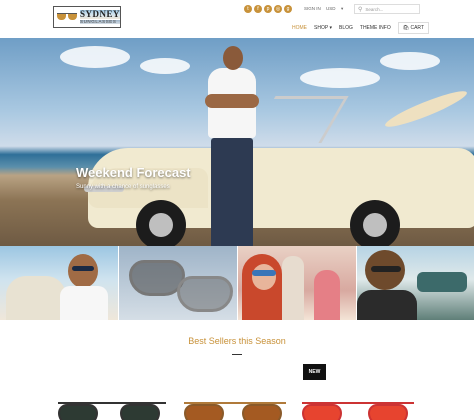  I want to click on google-plus-icon: g, so click(288, 9).